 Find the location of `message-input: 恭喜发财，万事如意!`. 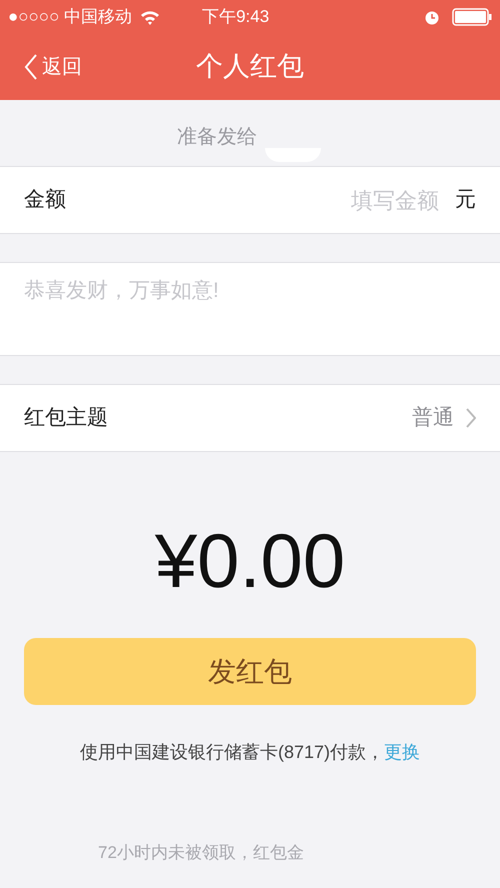

message-input: 恭喜发财，万事如意! is located at coordinates (250, 309).